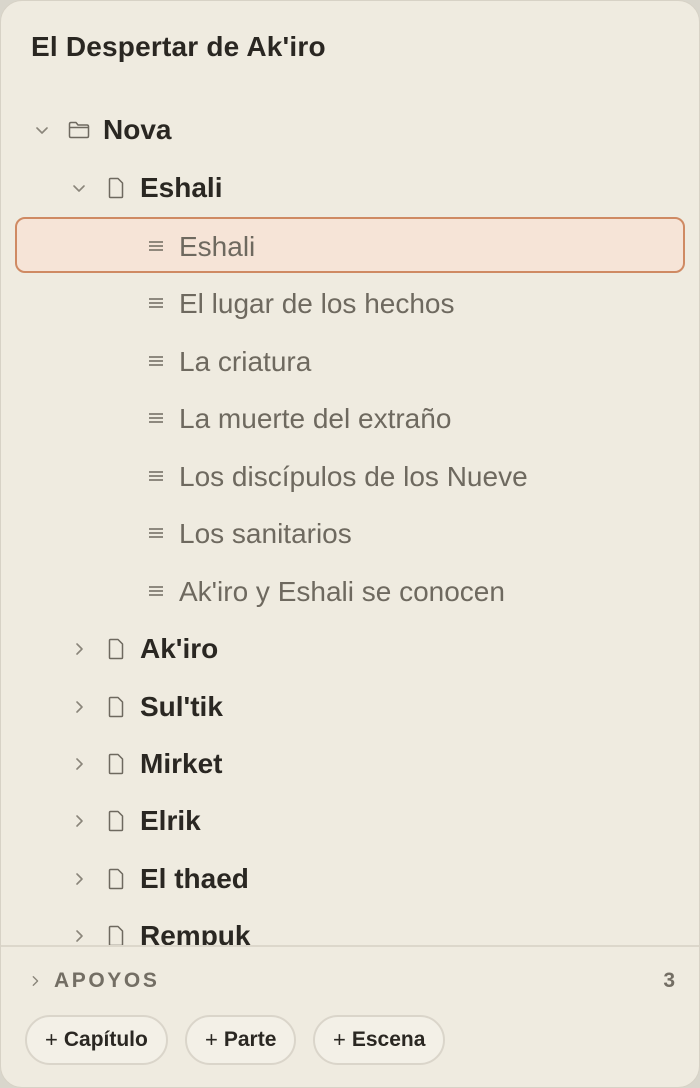  Describe the element at coordinates (350, 707) in the screenshot. I see `tree-item-chapter: Sul'tik` at that location.